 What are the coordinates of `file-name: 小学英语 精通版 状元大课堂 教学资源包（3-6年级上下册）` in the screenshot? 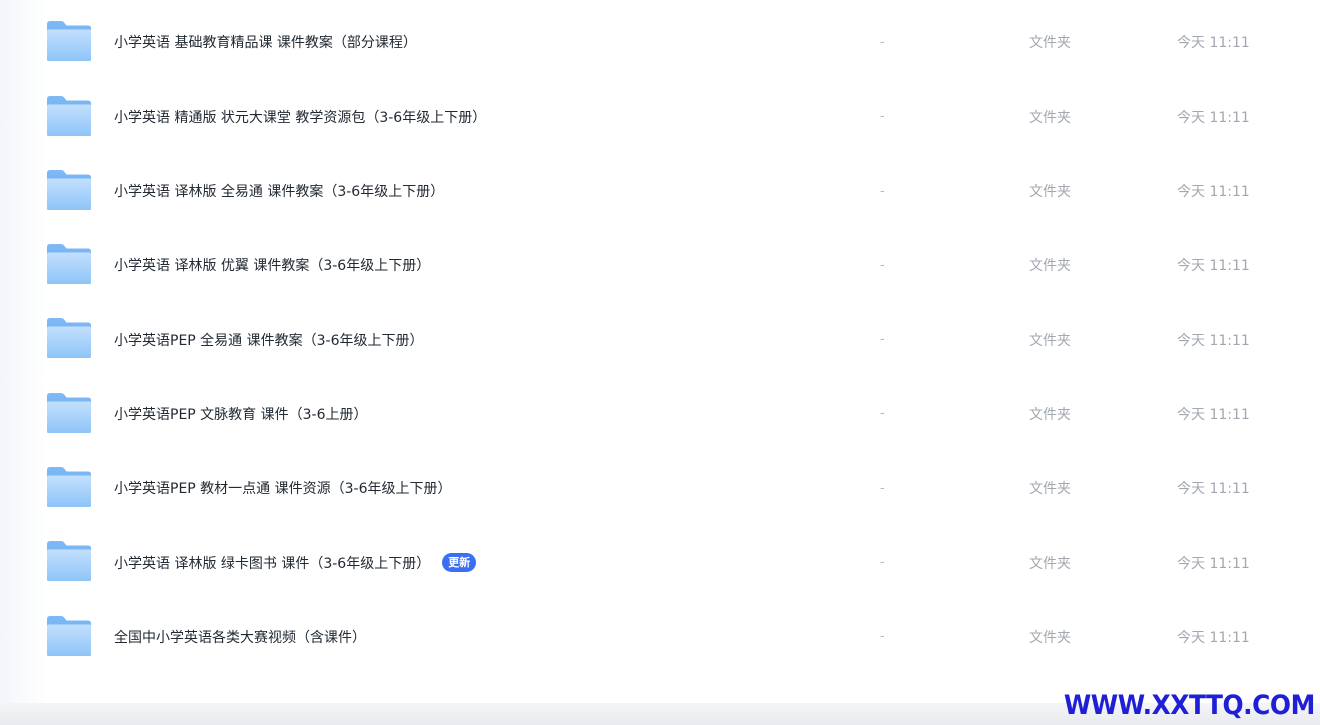 It's located at (300, 117).